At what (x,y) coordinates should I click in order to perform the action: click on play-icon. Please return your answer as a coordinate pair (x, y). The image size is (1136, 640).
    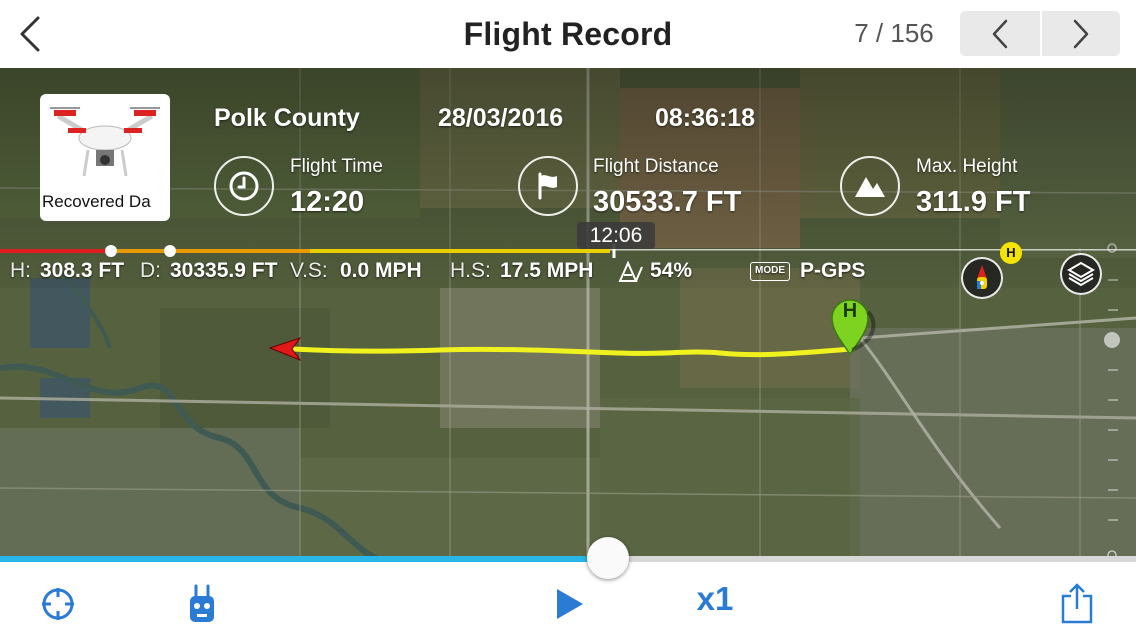
    Looking at the image, I should click on (570, 604).